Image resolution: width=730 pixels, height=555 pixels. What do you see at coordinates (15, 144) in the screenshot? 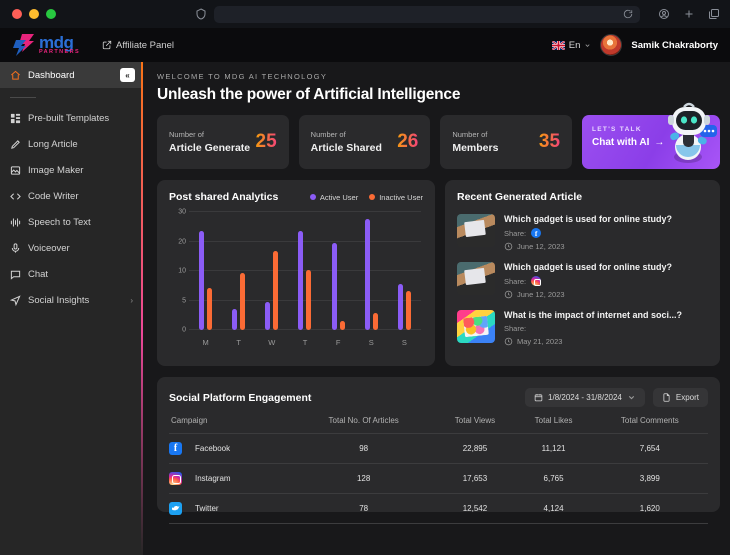
I see `pencil-icon` at bounding box center [15, 144].